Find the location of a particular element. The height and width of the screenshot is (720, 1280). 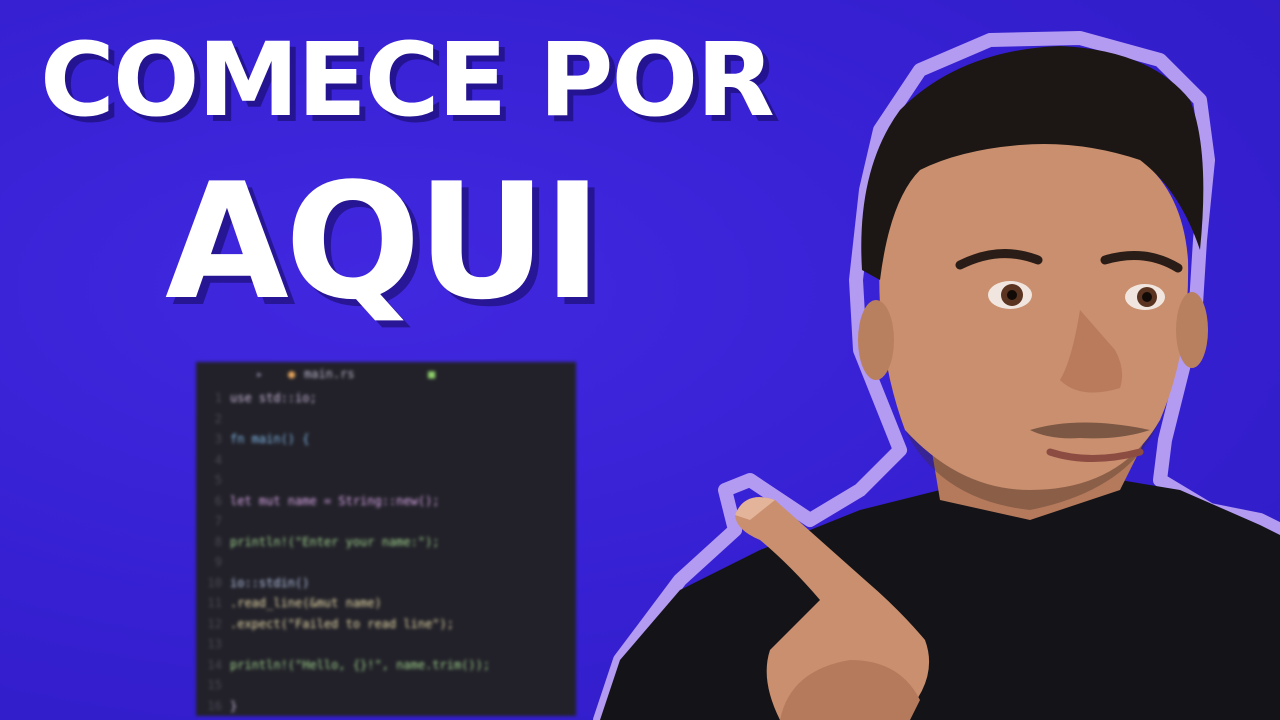

code-text: .read_line(&mut name) is located at coordinates (306, 603).